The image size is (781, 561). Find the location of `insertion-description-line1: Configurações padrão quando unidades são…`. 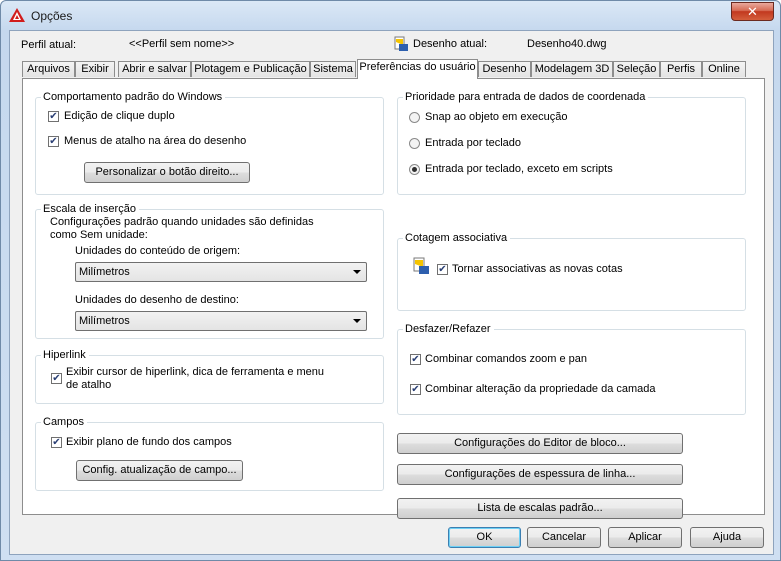

insertion-description-line1: Configurações padrão quando unidades são… is located at coordinates (182, 222).